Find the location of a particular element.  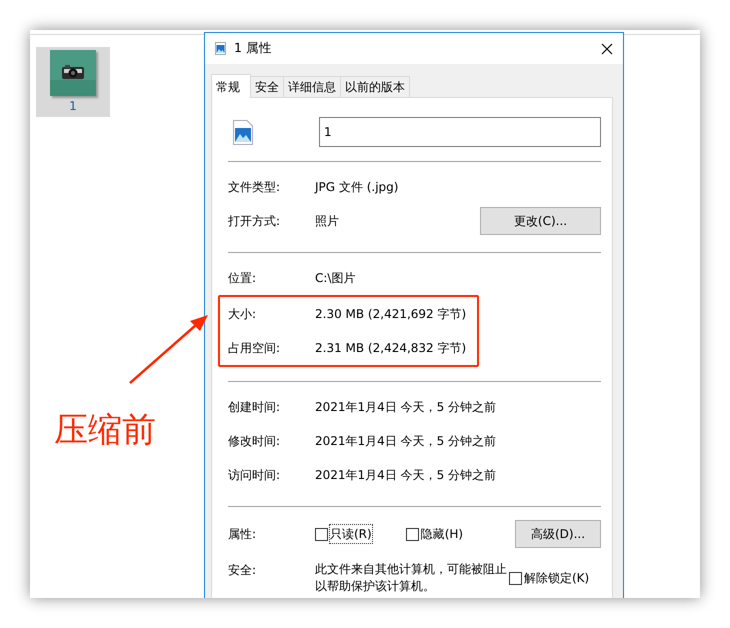

field-label: 位置: is located at coordinates (243, 278).